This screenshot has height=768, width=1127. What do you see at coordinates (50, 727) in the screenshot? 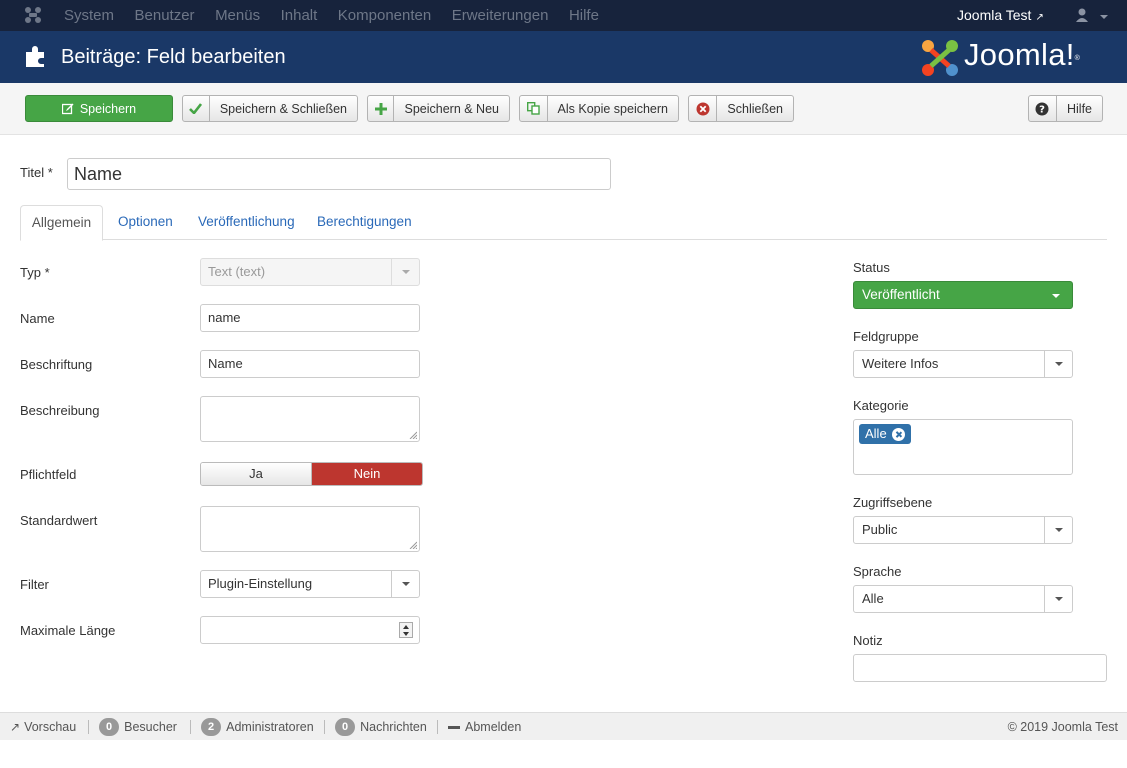
I see `preview-label: Vorschau` at bounding box center [50, 727].